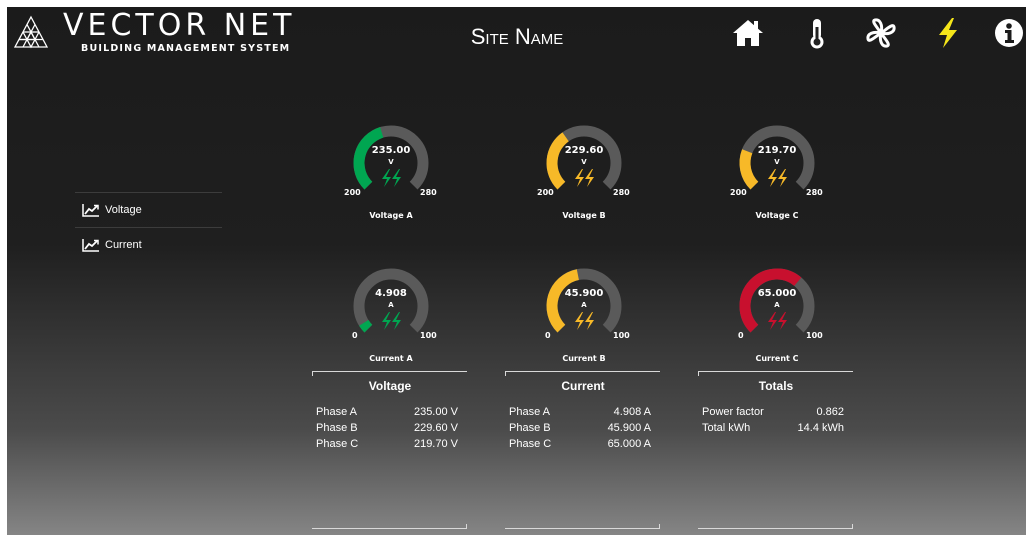 The height and width of the screenshot is (535, 1026). I want to click on gauge-current-a: 4.908 A 0 100 Current A, so click(391, 323).